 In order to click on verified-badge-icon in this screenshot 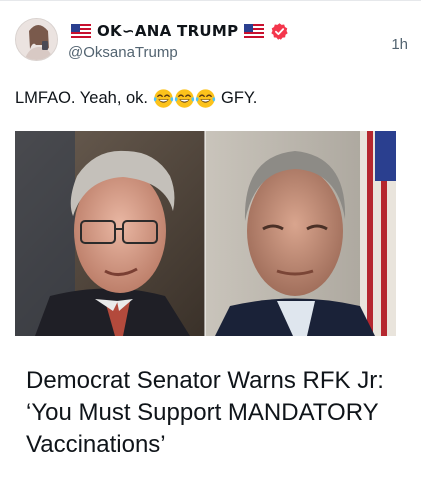, I will do `click(280, 31)`.